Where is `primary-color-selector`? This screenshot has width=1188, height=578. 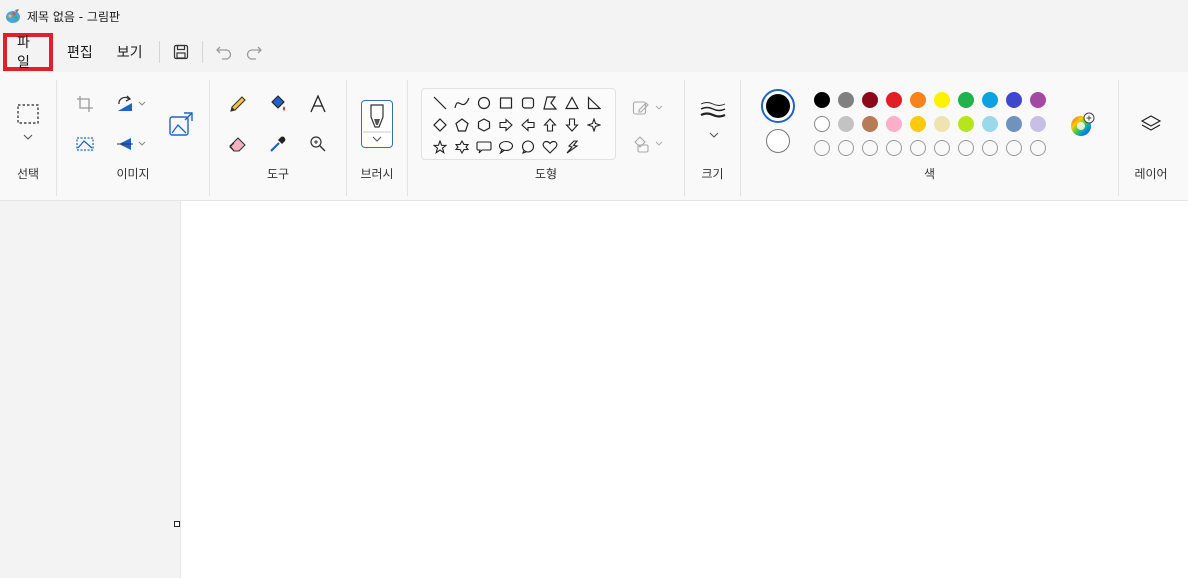
primary-color-selector is located at coordinates (778, 106).